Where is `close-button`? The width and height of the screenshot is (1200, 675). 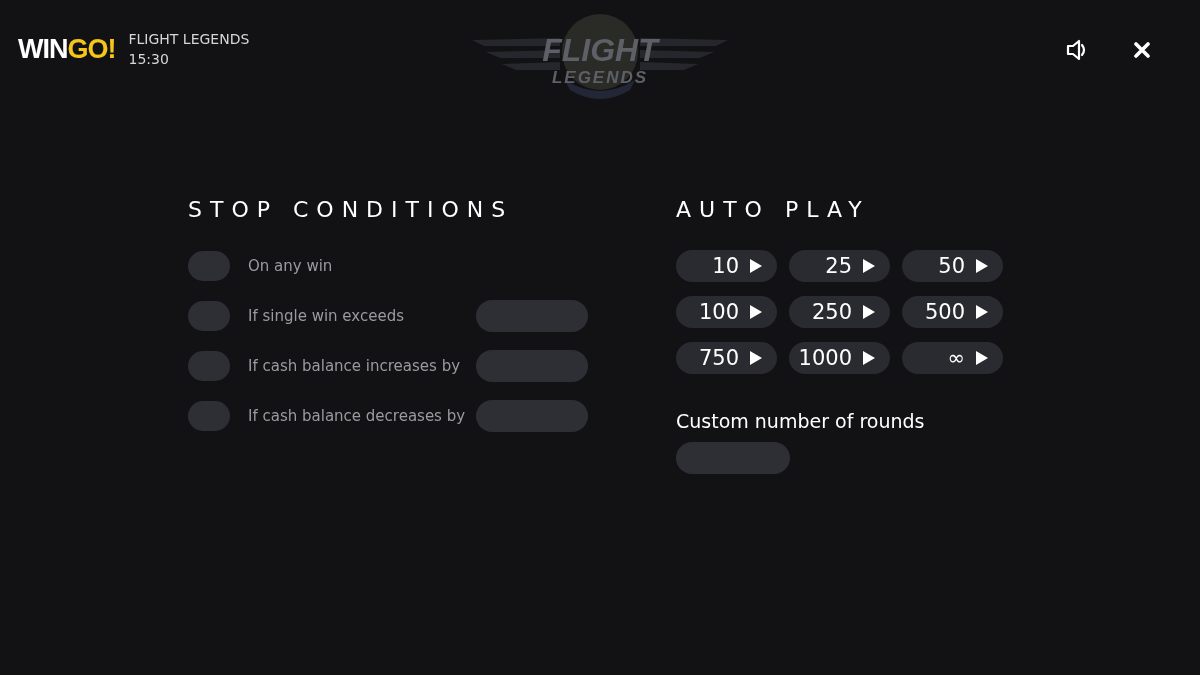 close-button is located at coordinates (1142, 50).